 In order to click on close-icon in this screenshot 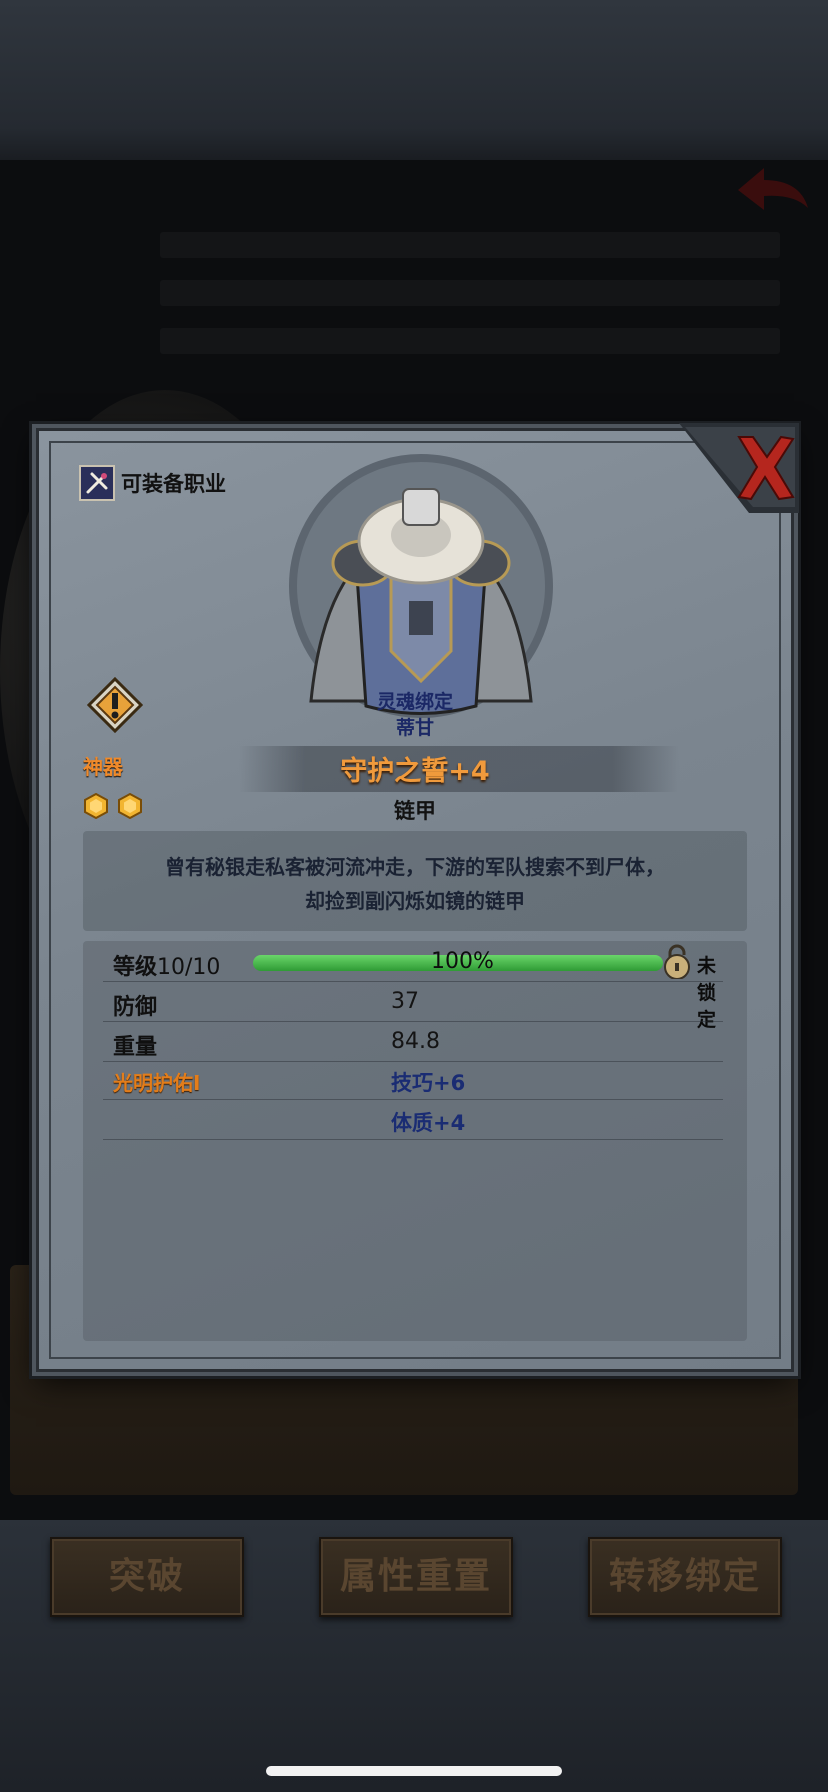, I will do `click(739, 468)`.